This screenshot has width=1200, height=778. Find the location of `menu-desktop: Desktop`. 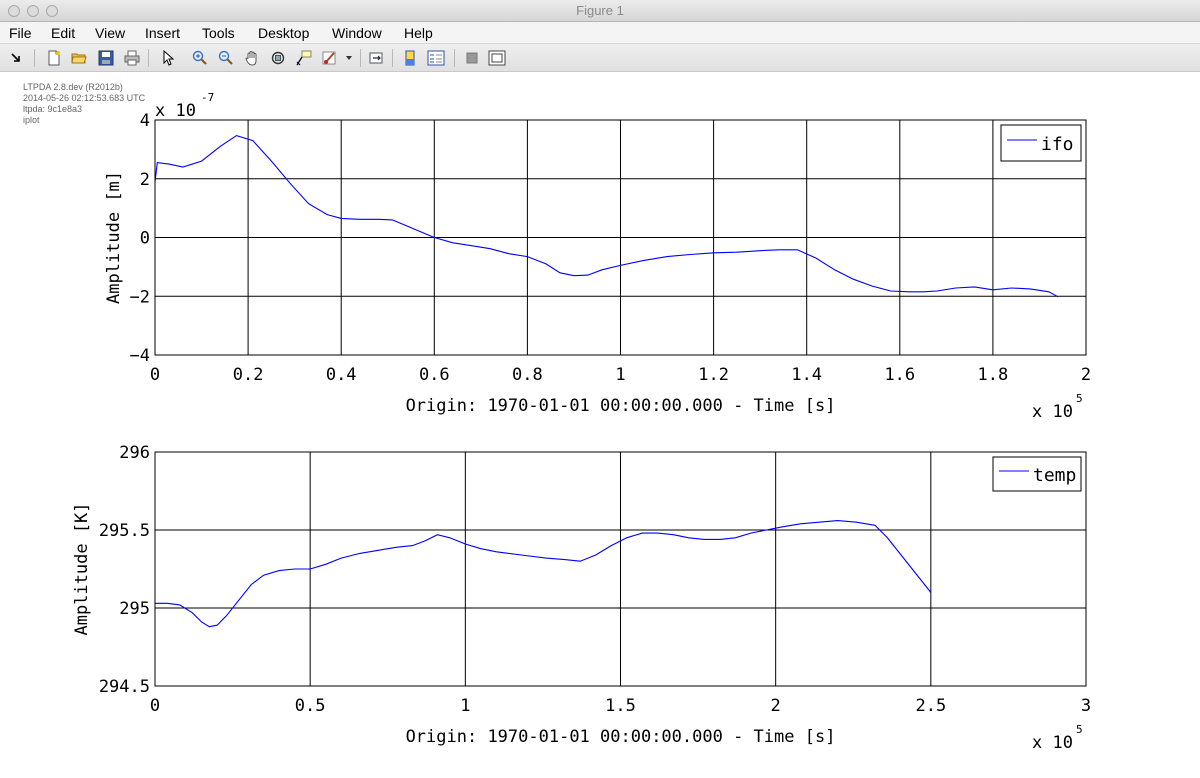

menu-desktop: Desktop is located at coordinates (283, 33).